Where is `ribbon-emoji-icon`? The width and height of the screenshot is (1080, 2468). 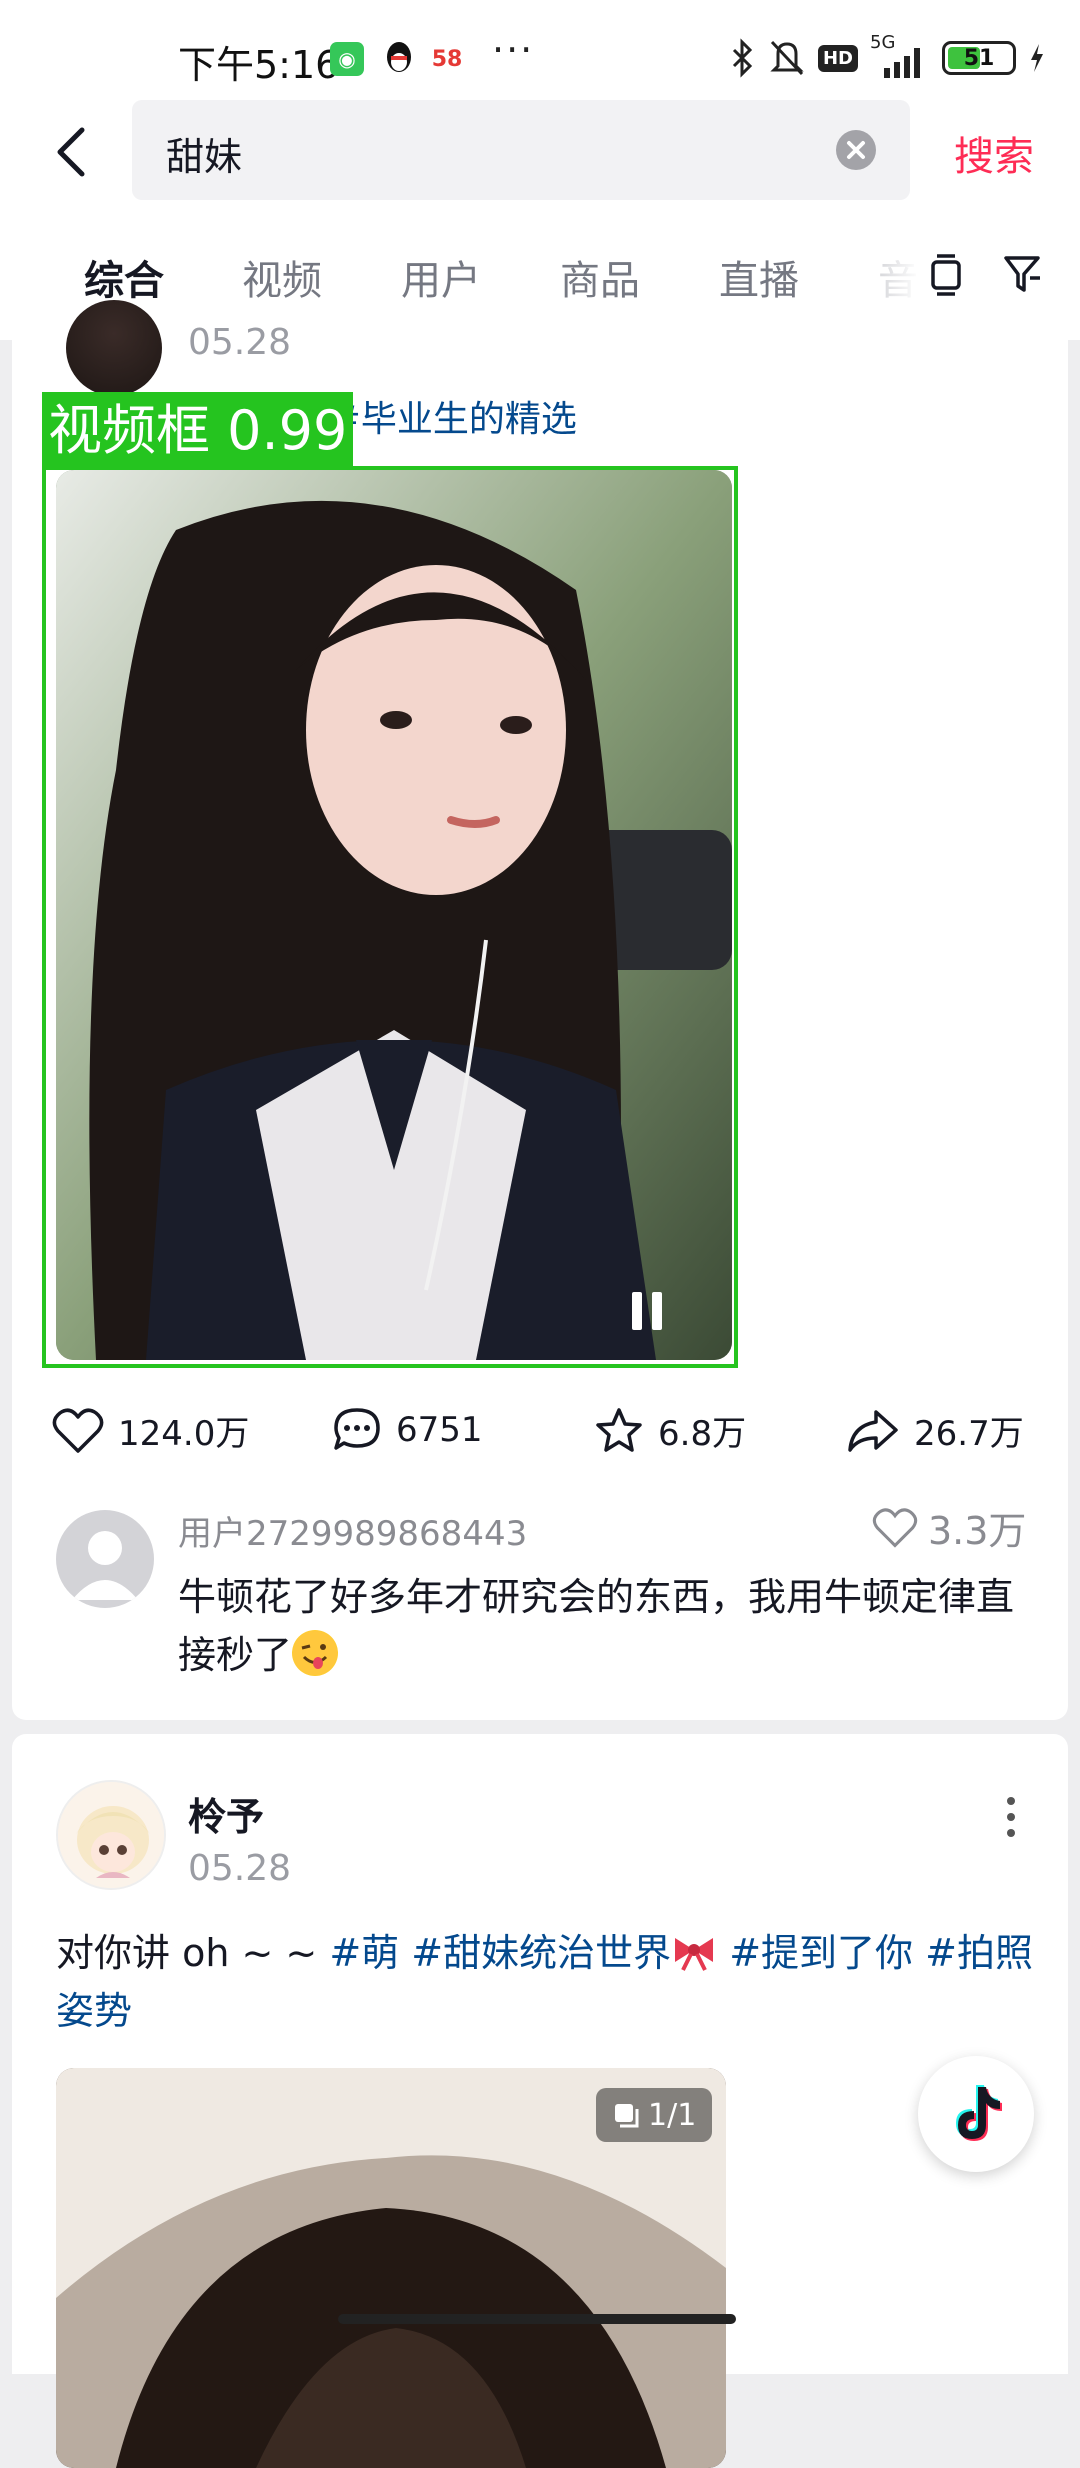 ribbon-emoji-icon is located at coordinates (694, 1950).